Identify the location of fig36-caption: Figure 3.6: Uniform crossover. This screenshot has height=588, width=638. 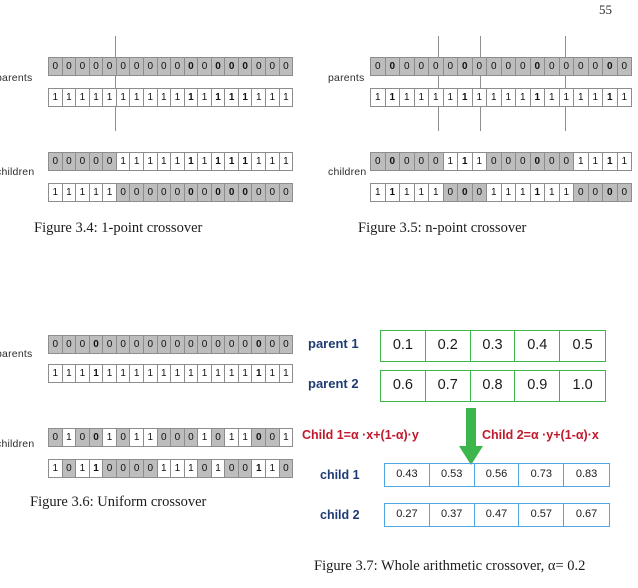
(118, 502).